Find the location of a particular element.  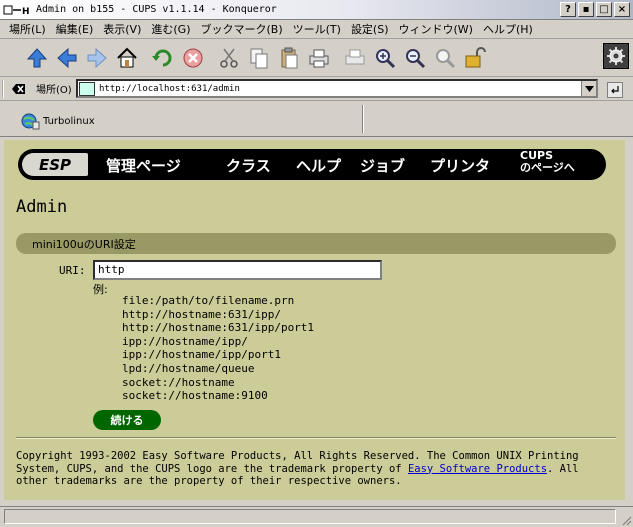

nav-cups-home-link: CUPS のページへ is located at coordinates (547, 162).